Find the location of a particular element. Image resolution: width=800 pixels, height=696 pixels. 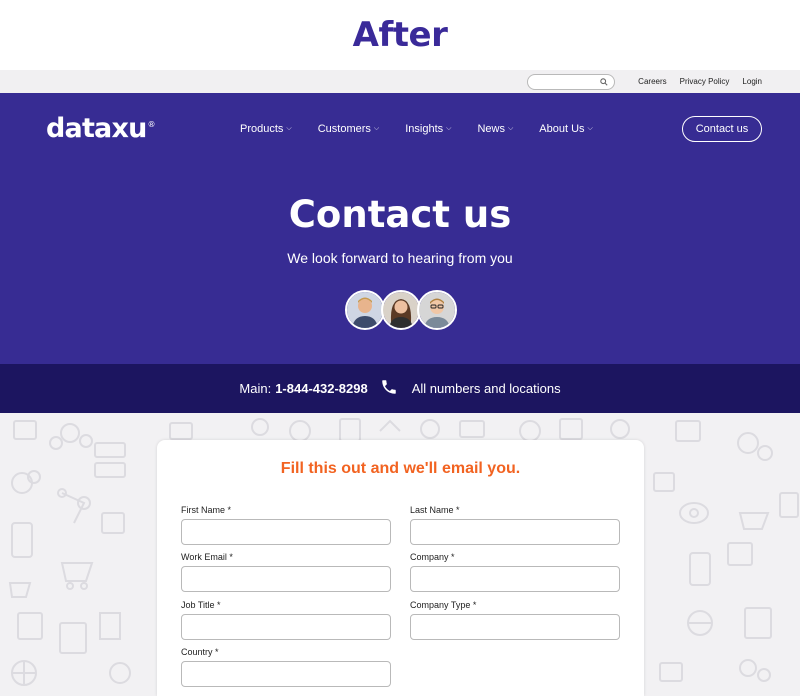

country-label: Country * is located at coordinates (200, 652).